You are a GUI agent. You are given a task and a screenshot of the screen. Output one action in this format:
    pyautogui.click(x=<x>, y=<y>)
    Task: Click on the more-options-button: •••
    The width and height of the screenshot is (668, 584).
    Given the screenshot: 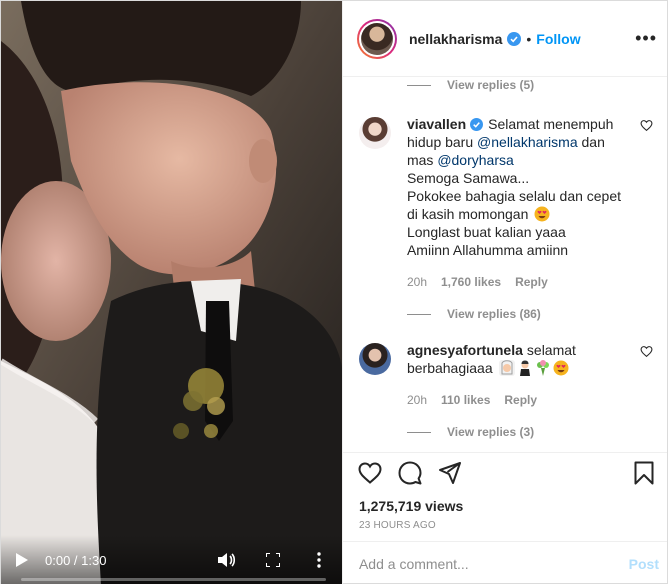 What is the action you would take?
    pyautogui.click(x=646, y=38)
    